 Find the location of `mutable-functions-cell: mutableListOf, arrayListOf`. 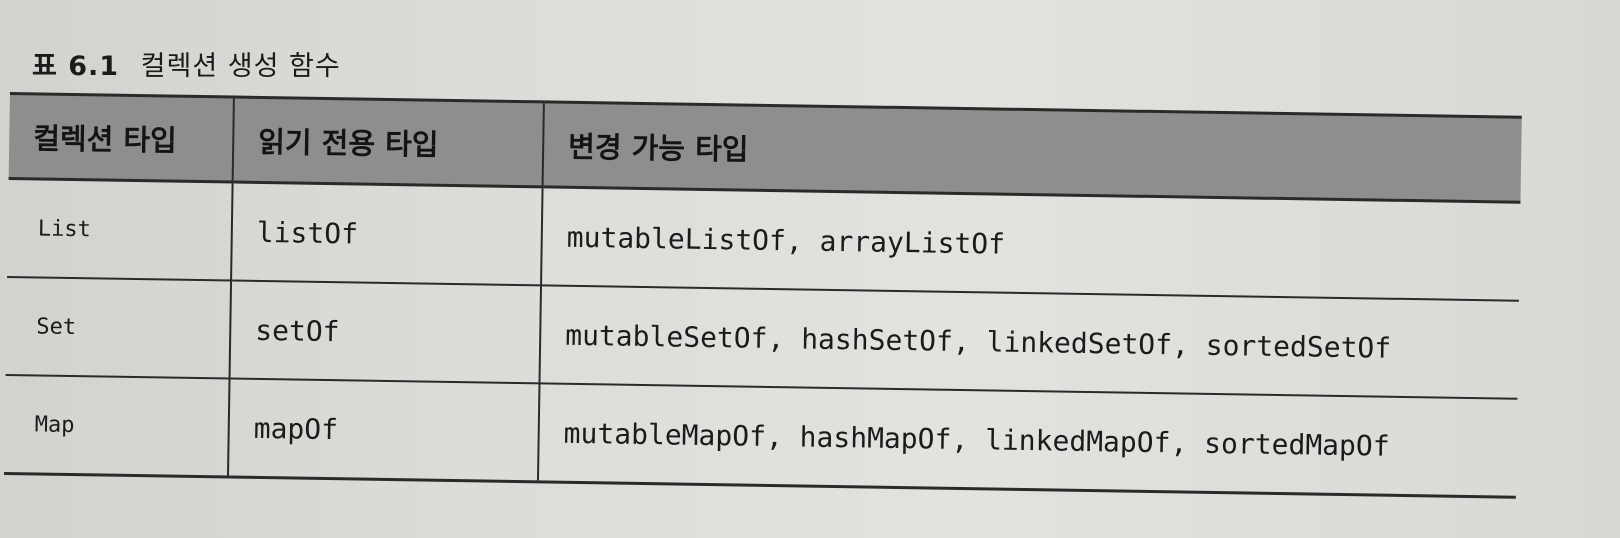

mutable-functions-cell: mutableListOf, arrayListOf is located at coordinates (1031, 243).